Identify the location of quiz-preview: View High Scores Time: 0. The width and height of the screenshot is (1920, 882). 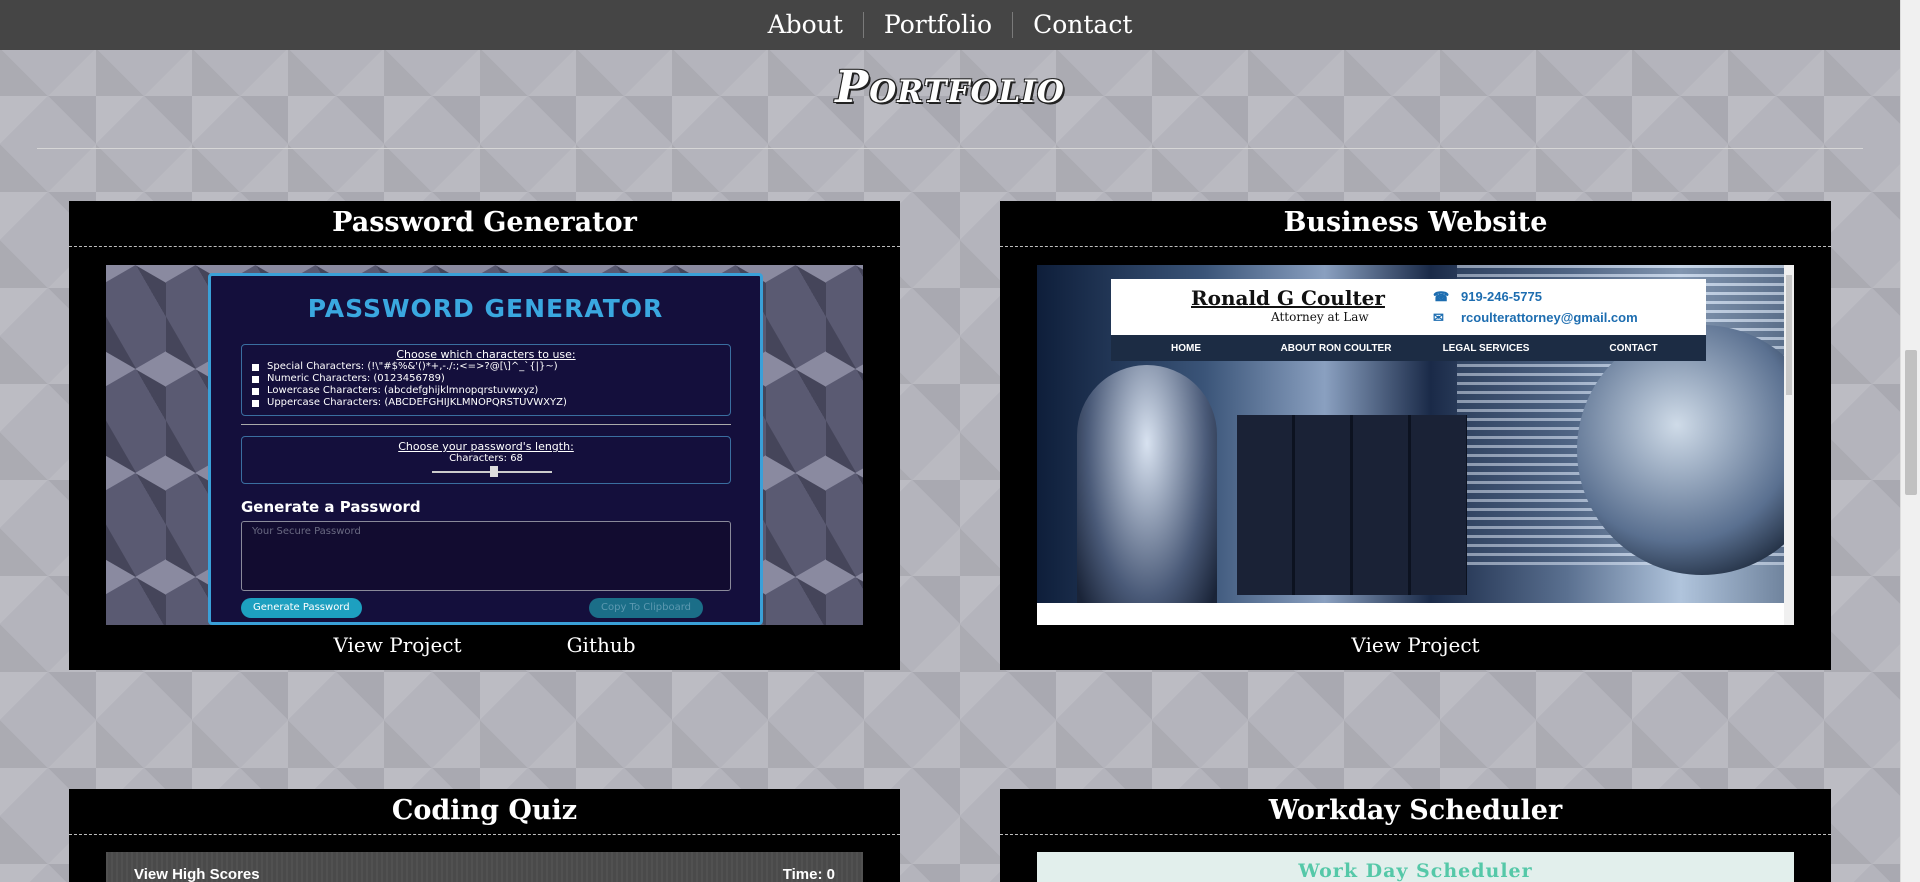
(484, 867).